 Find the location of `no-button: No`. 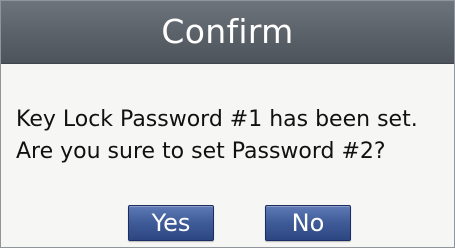

no-button: No is located at coordinates (308, 223).